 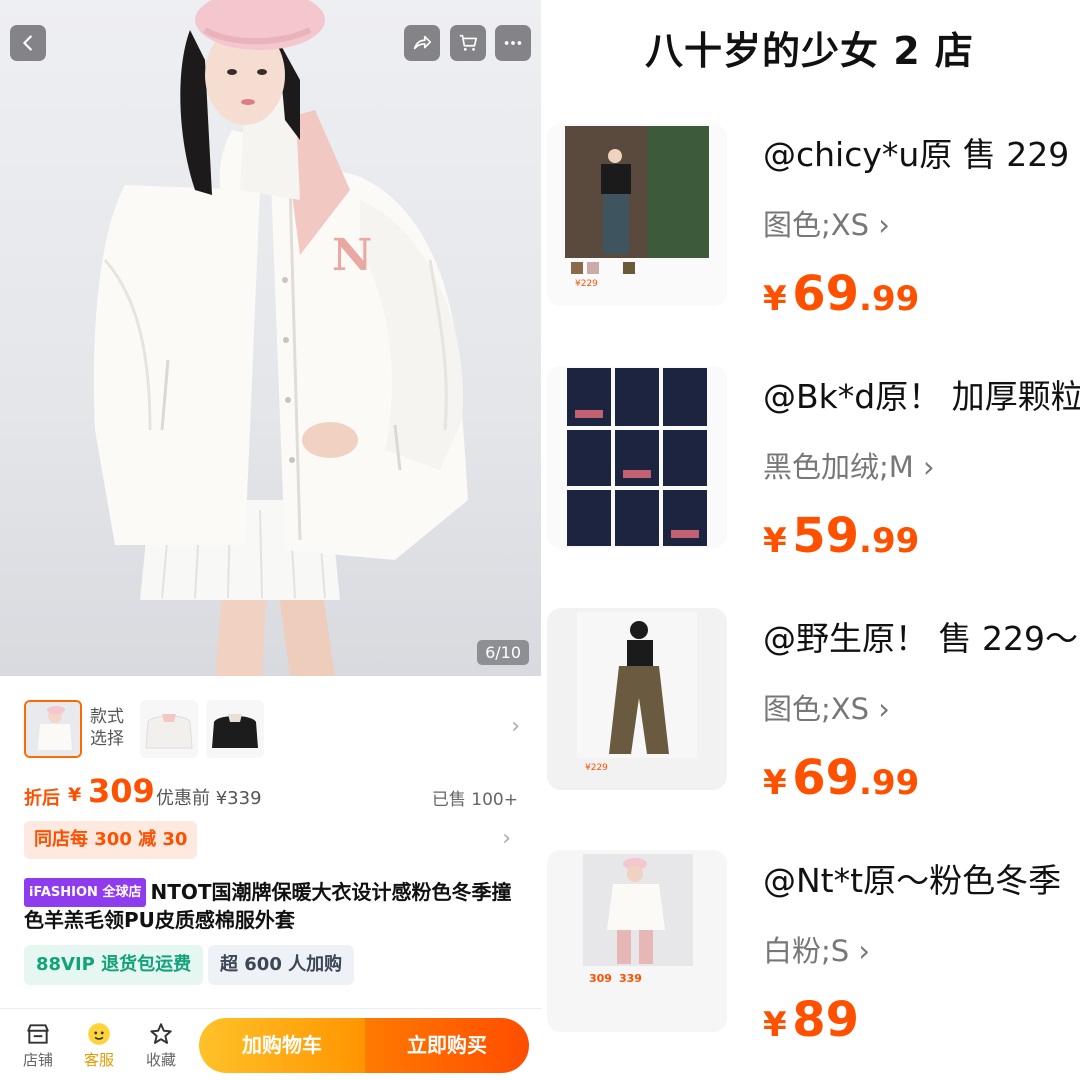 What do you see at coordinates (235, 729) in the screenshot?
I see `variant-thumb-black` at bounding box center [235, 729].